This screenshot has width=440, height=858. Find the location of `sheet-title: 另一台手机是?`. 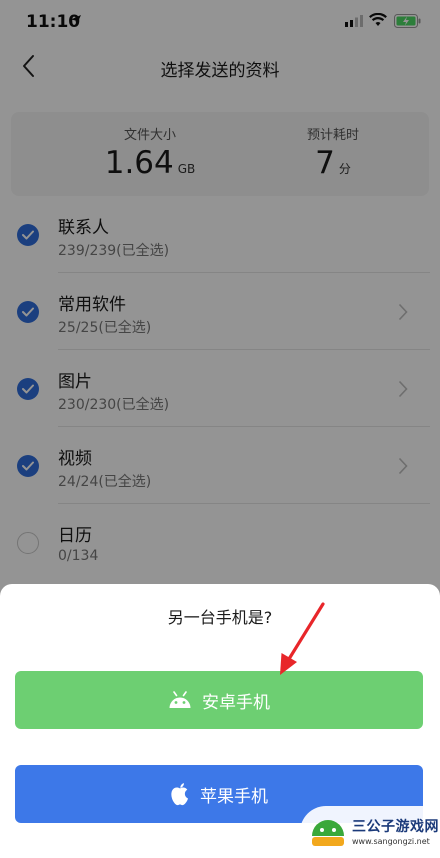

sheet-title: 另一台手机是? is located at coordinates (220, 617).